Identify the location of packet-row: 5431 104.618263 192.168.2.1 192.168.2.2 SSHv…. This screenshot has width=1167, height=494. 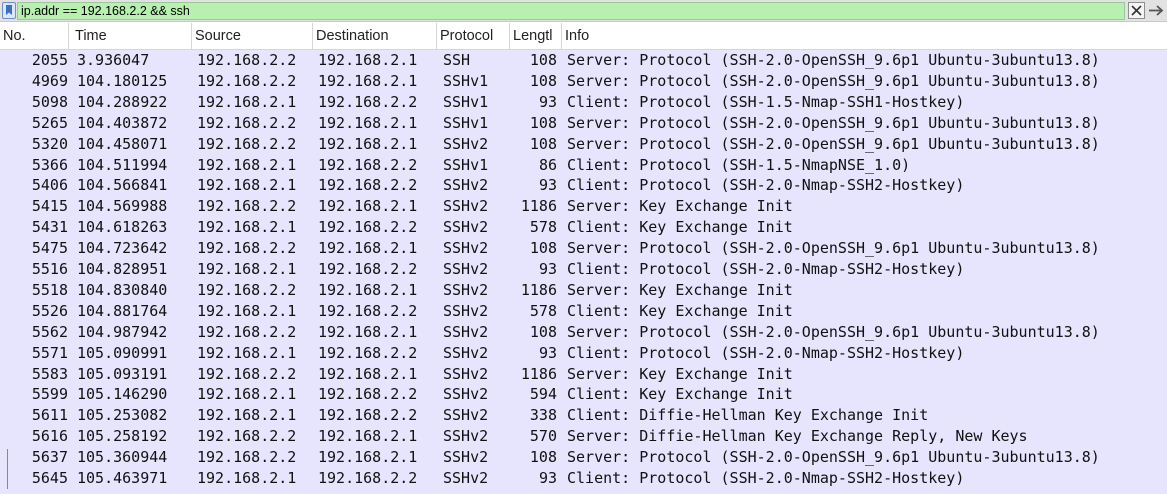
(583, 227).